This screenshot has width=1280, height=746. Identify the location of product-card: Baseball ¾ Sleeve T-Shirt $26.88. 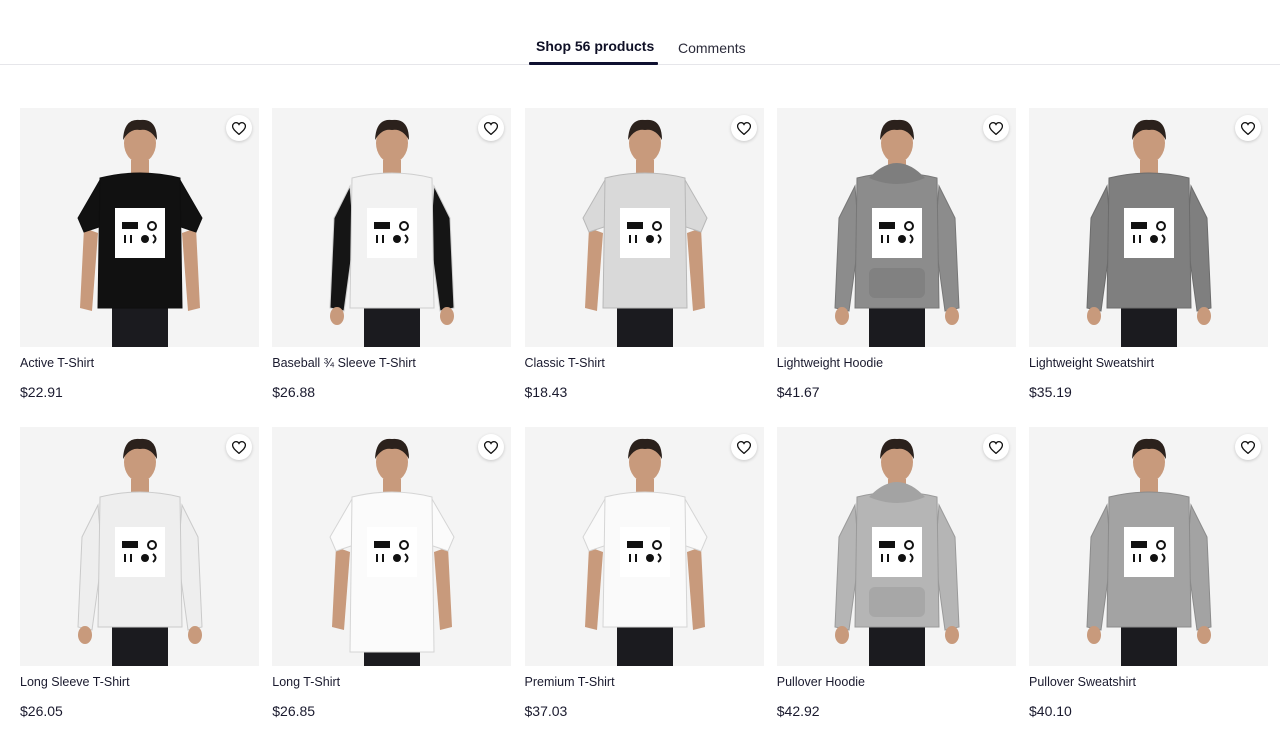
(392, 267).